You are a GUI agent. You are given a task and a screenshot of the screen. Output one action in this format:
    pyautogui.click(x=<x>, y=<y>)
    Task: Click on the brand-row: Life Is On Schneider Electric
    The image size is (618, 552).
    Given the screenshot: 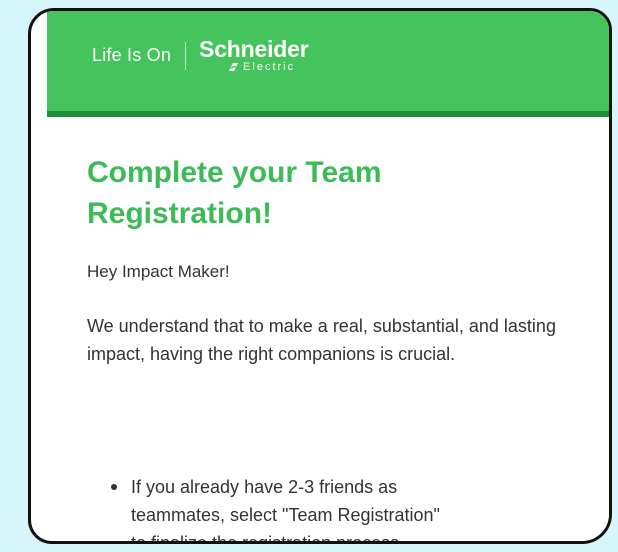 What is the action you would take?
    pyautogui.click(x=200, y=54)
    